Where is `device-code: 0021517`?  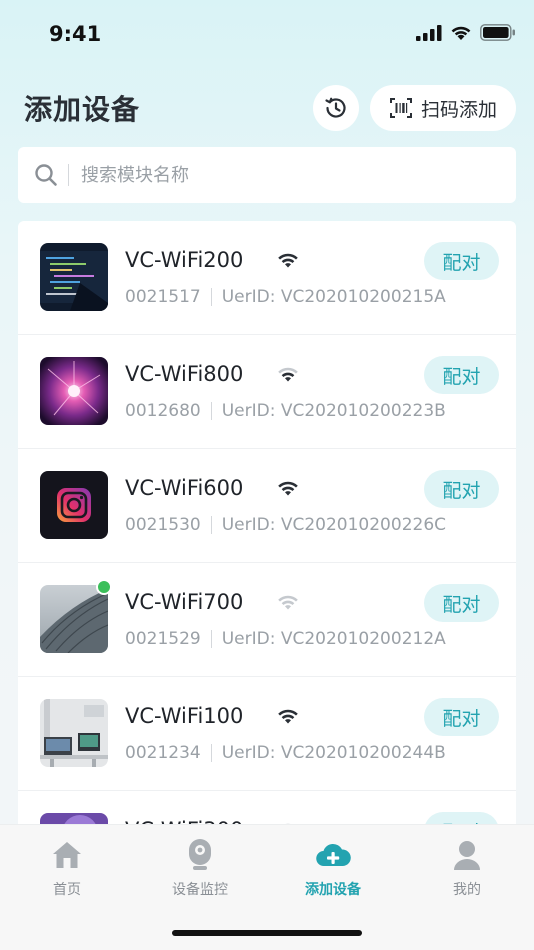 device-code: 0021517 is located at coordinates (163, 297).